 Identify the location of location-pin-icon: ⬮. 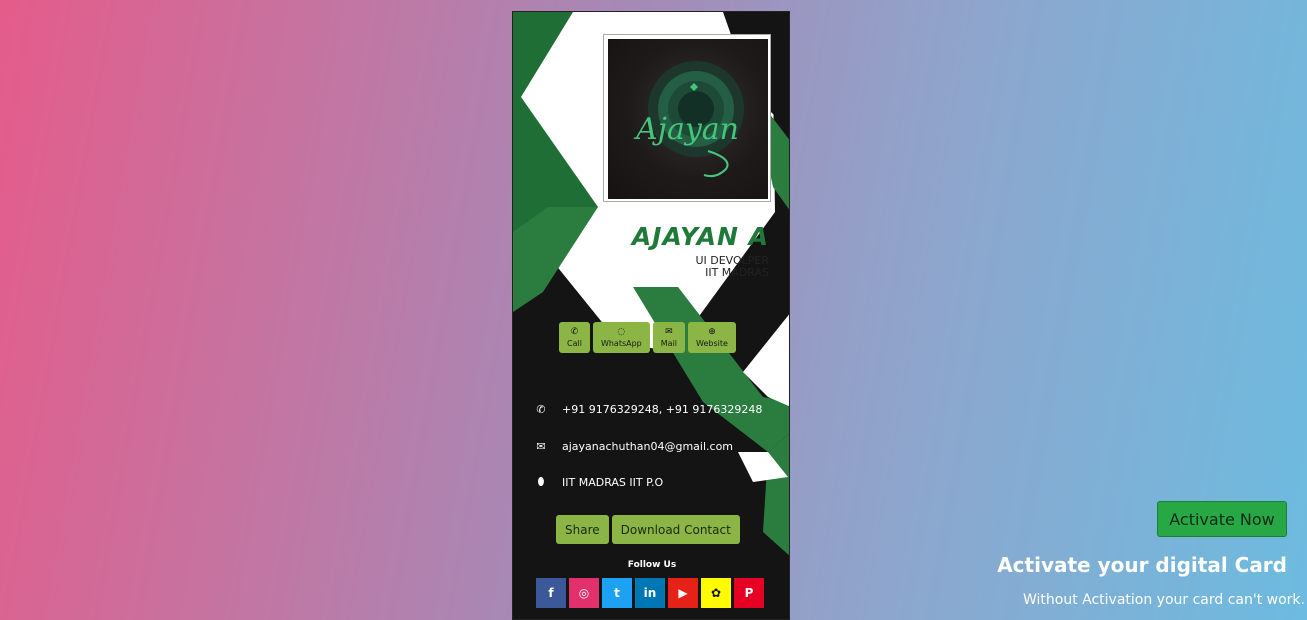
(541, 481).